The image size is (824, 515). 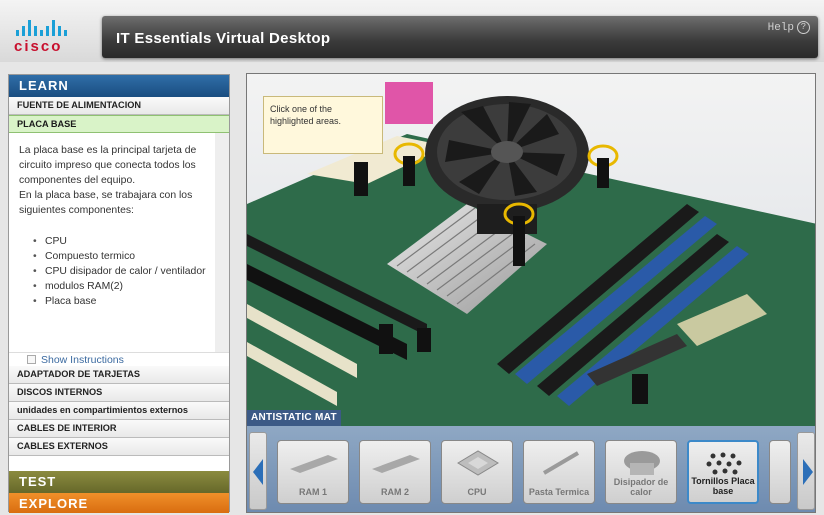 I want to click on list-item: Compuesto termico, so click(x=113, y=256).